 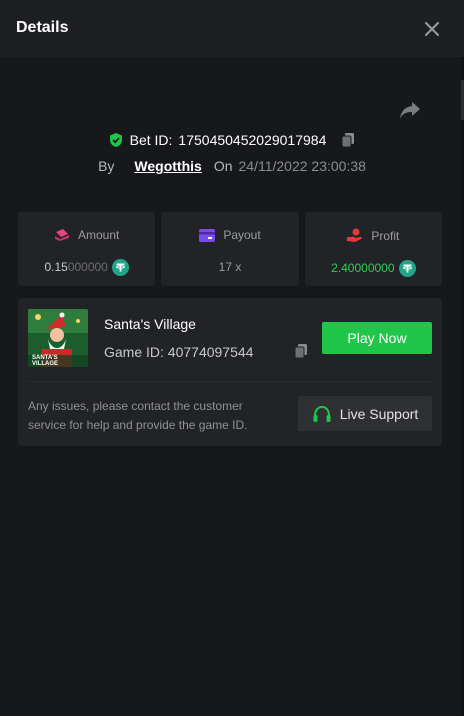 I want to click on amount-icon, so click(x=61, y=235).